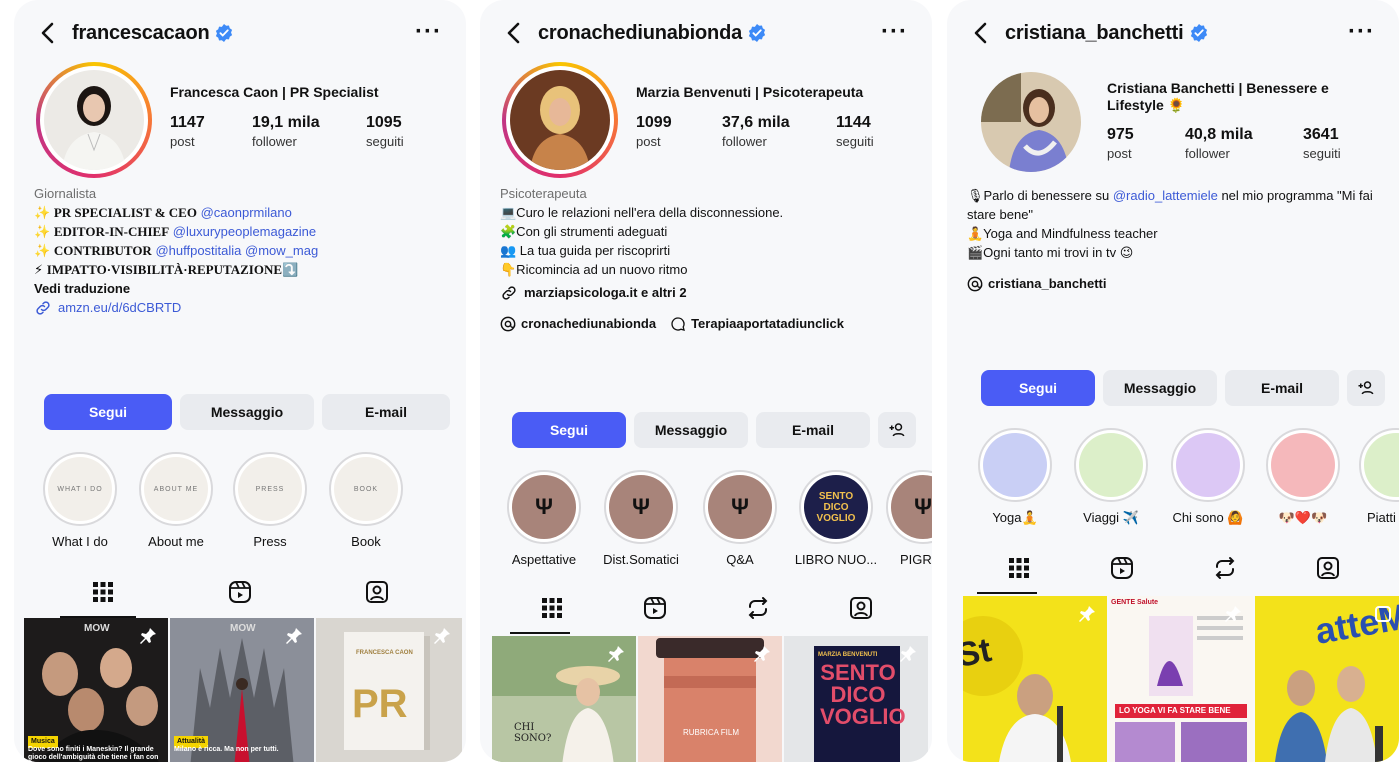  I want to click on highlight-what-i-do: WHAT I DO What I do, so click(80, 500).